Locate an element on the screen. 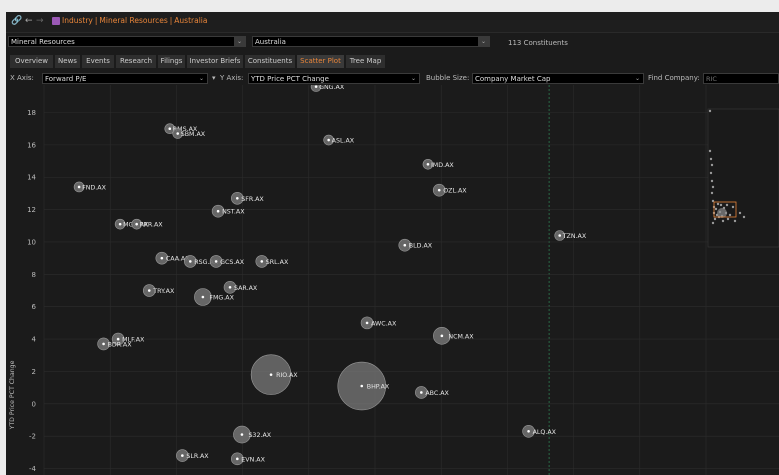  point-label: PRR.AX is located at coordinates (152, 225).